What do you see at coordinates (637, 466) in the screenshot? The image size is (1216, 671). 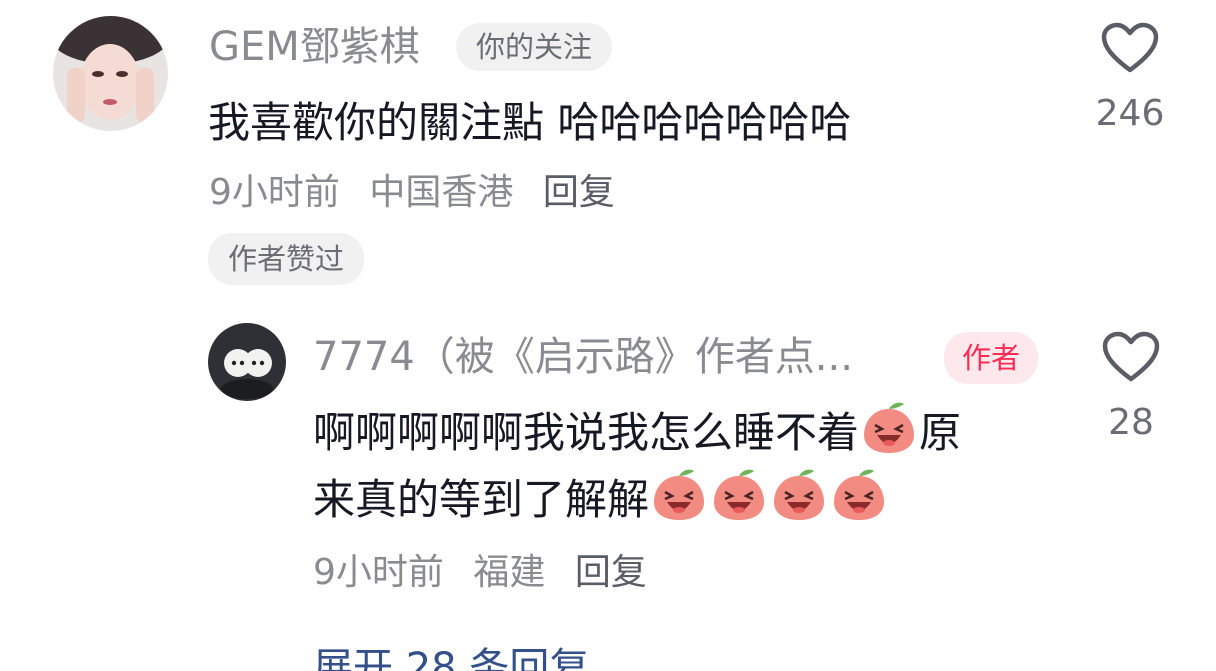 I see `reply-text: 啊啊啊啊啊我说我怎么睡不着 原 来真的等到了解解` at bounding box center [637, 466].